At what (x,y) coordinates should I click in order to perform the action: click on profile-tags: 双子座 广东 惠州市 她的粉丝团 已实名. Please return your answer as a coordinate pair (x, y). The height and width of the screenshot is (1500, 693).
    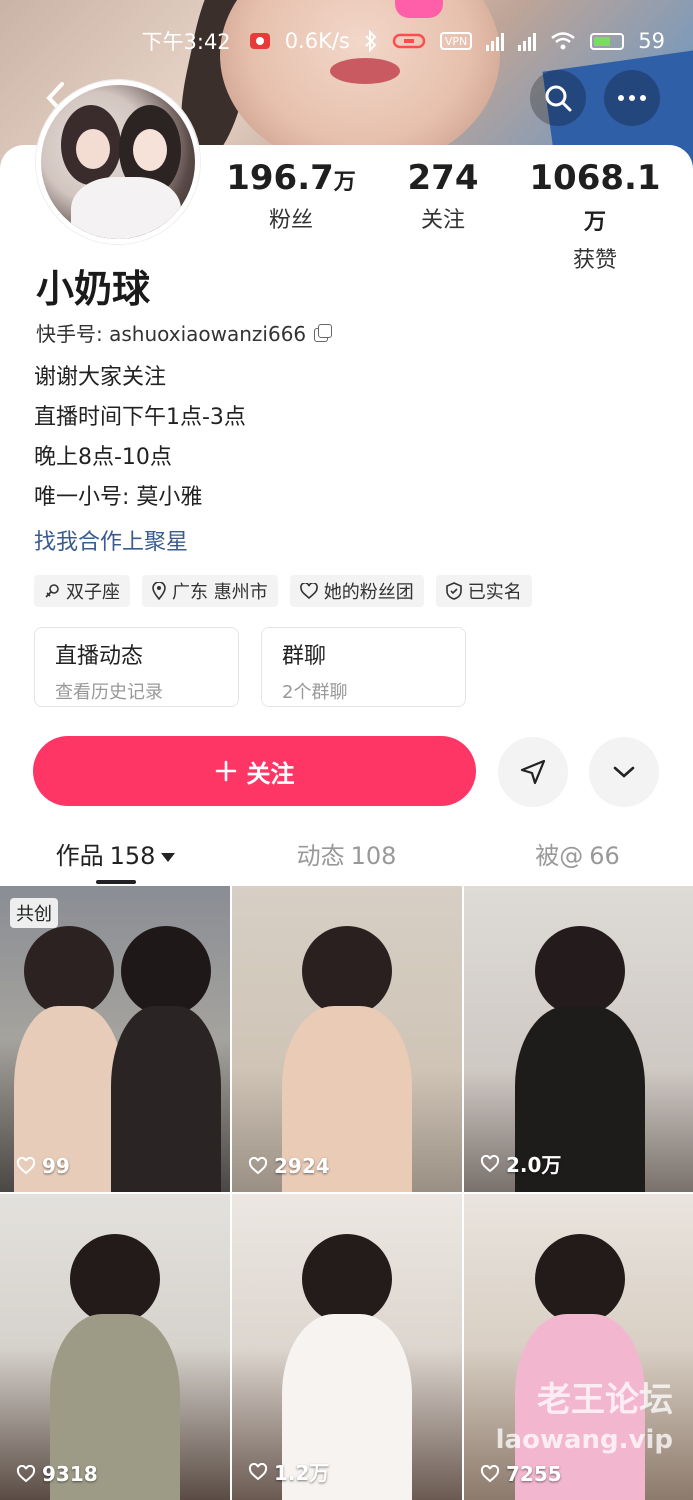
    Looking at the image, I should click on (283, 591).